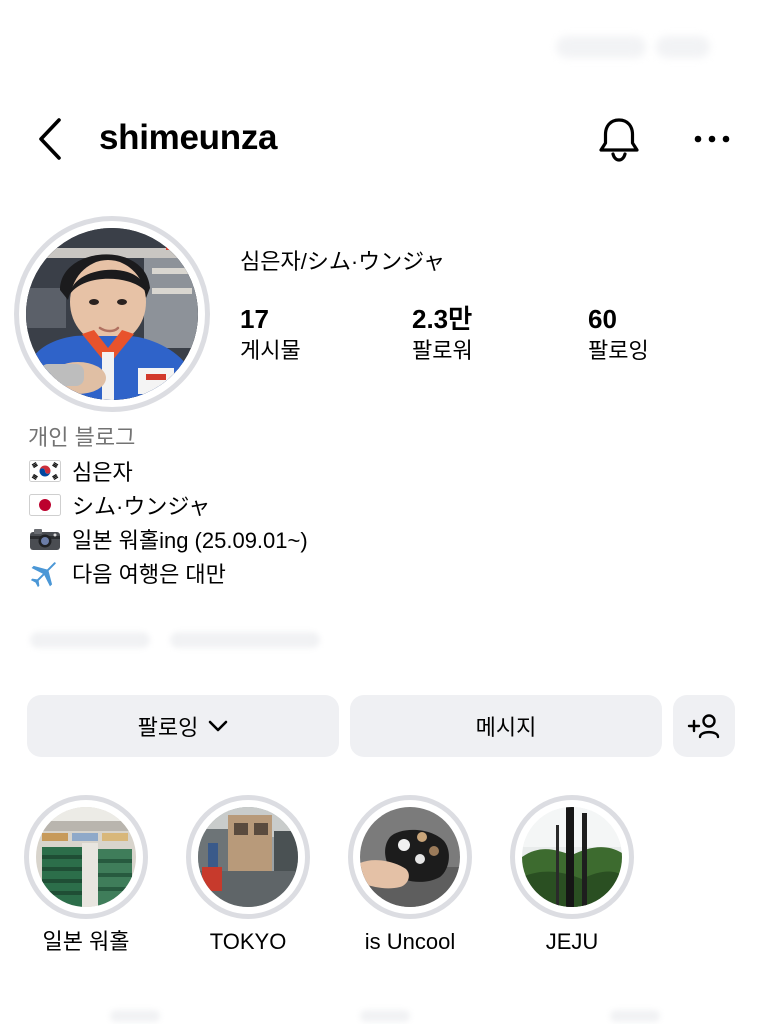 This screenshot has height=1024, width=764. I want to click on bio-line: シム·ウンジャ, so click(168, 505).